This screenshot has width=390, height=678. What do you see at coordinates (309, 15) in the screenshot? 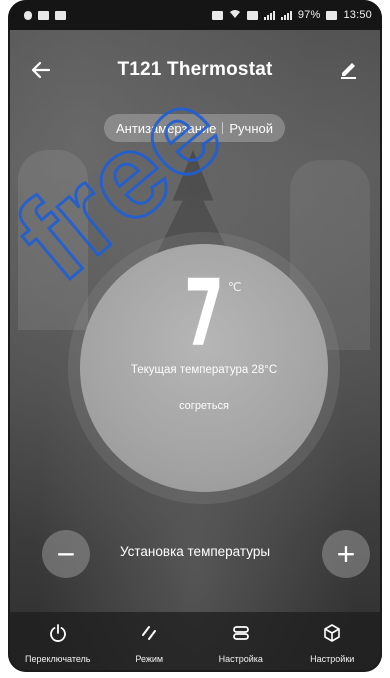
I see `battery-percent: 97%` at bounding box center [309, 15].